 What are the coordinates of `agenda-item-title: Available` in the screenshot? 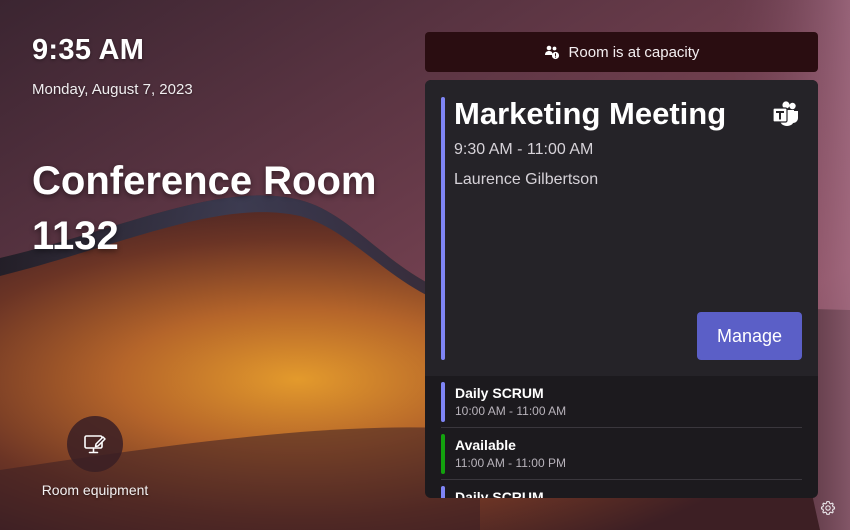 It's located at (485, 445).